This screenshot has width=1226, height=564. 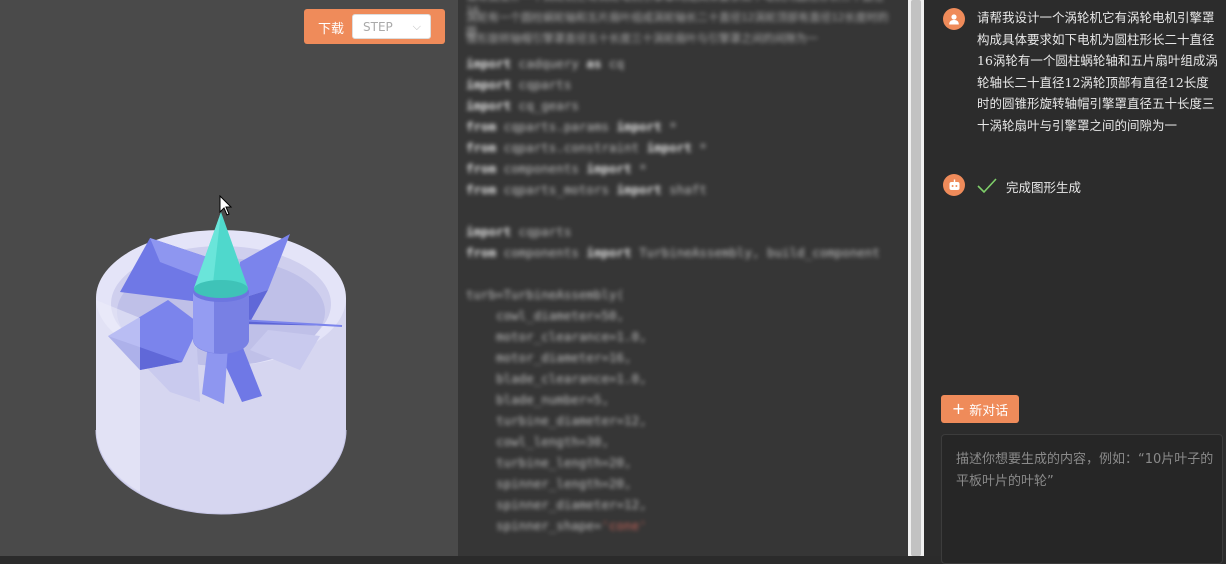 I want to click on code-token: cqparts_motors, so click(x=556, y=189).